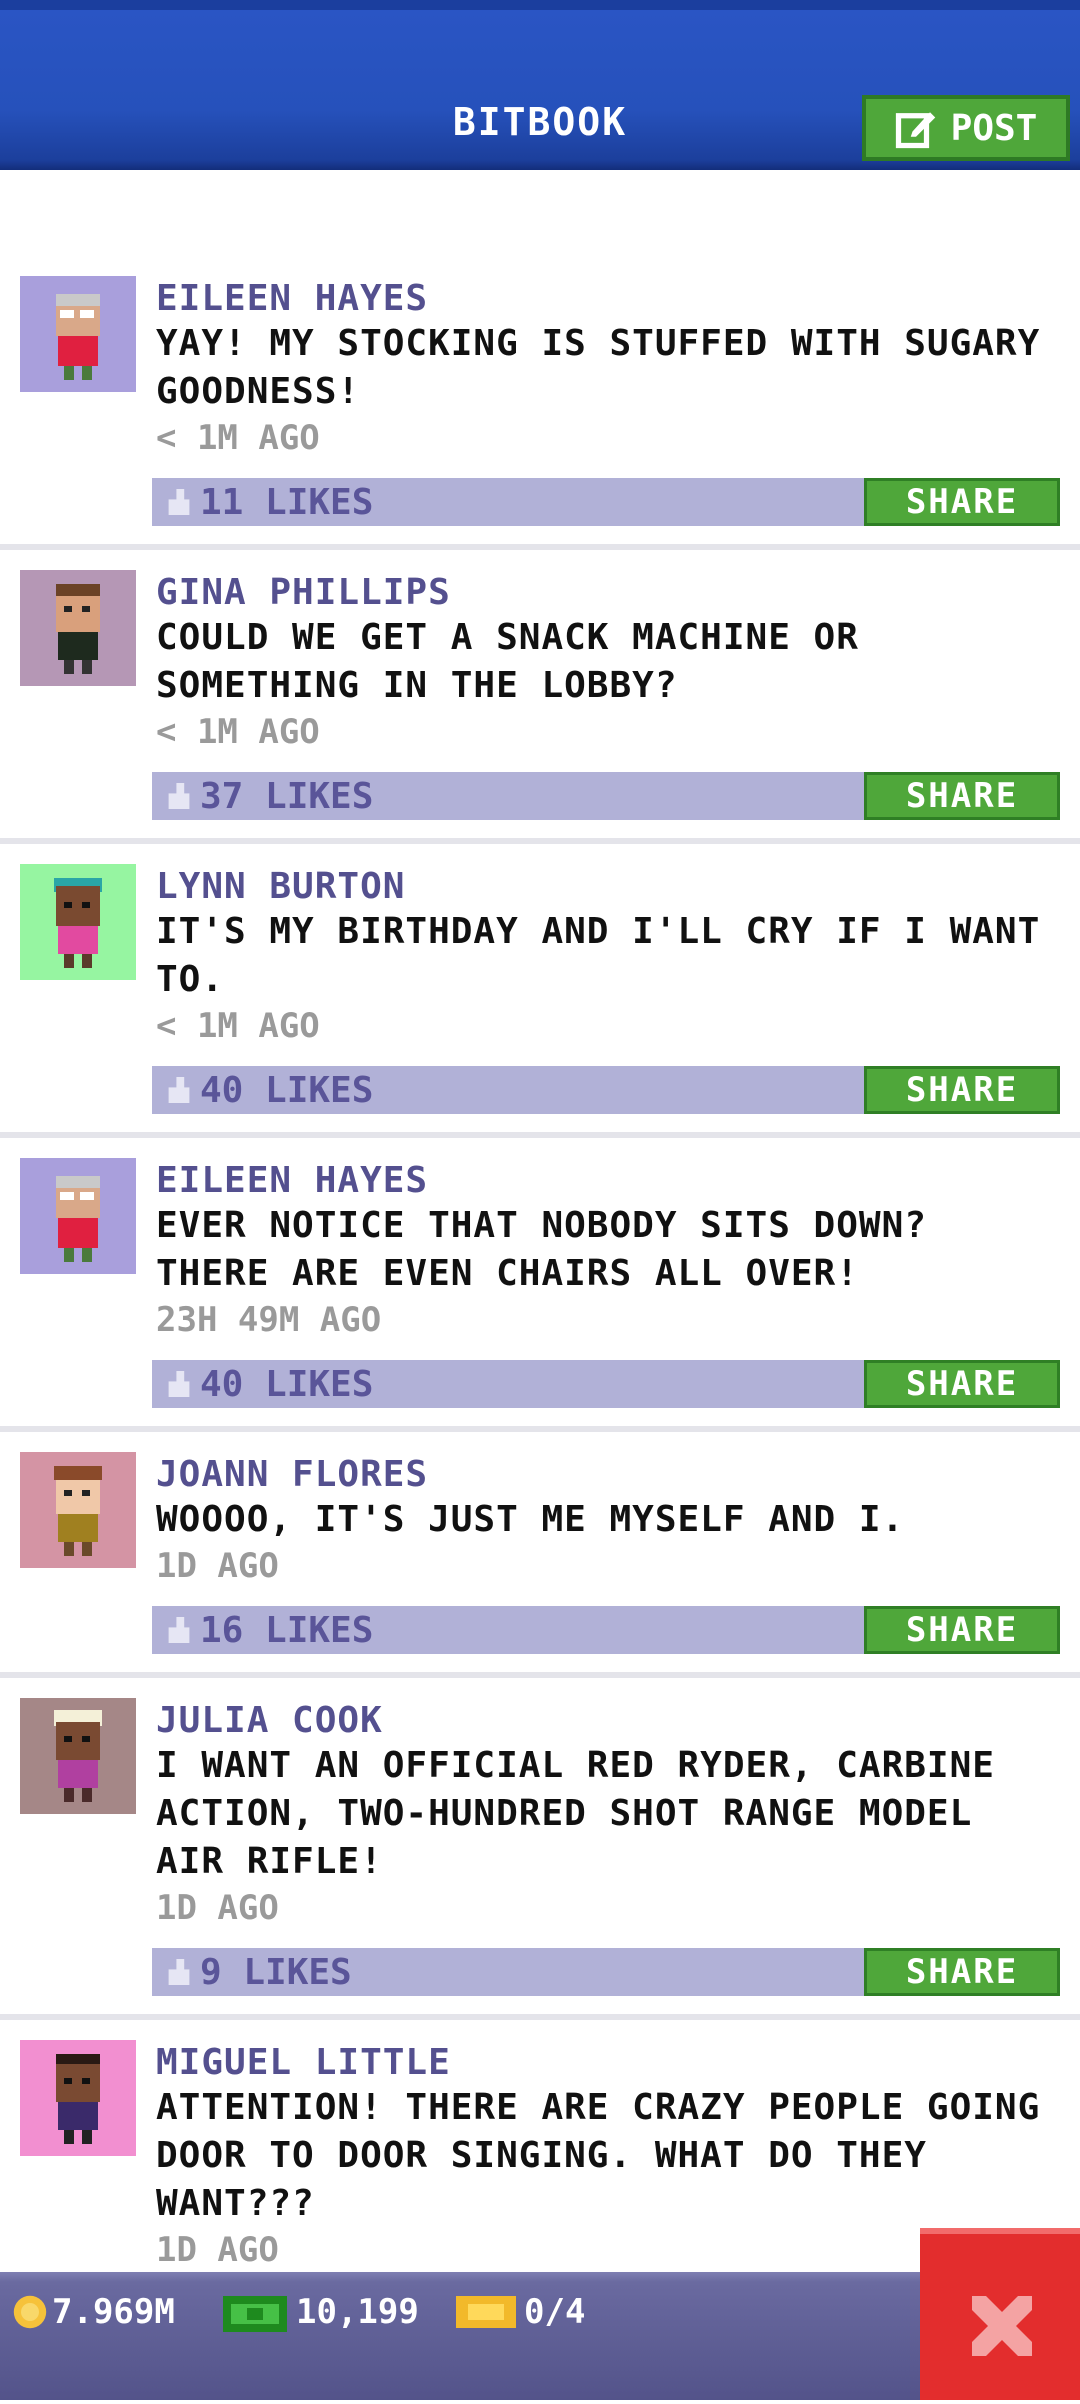 The height and width of the screenshot is (2404, 1080). Describe the element at coordinates (555, 2312) in the screenshot. I see `tickets-value: 0/4` at that location.